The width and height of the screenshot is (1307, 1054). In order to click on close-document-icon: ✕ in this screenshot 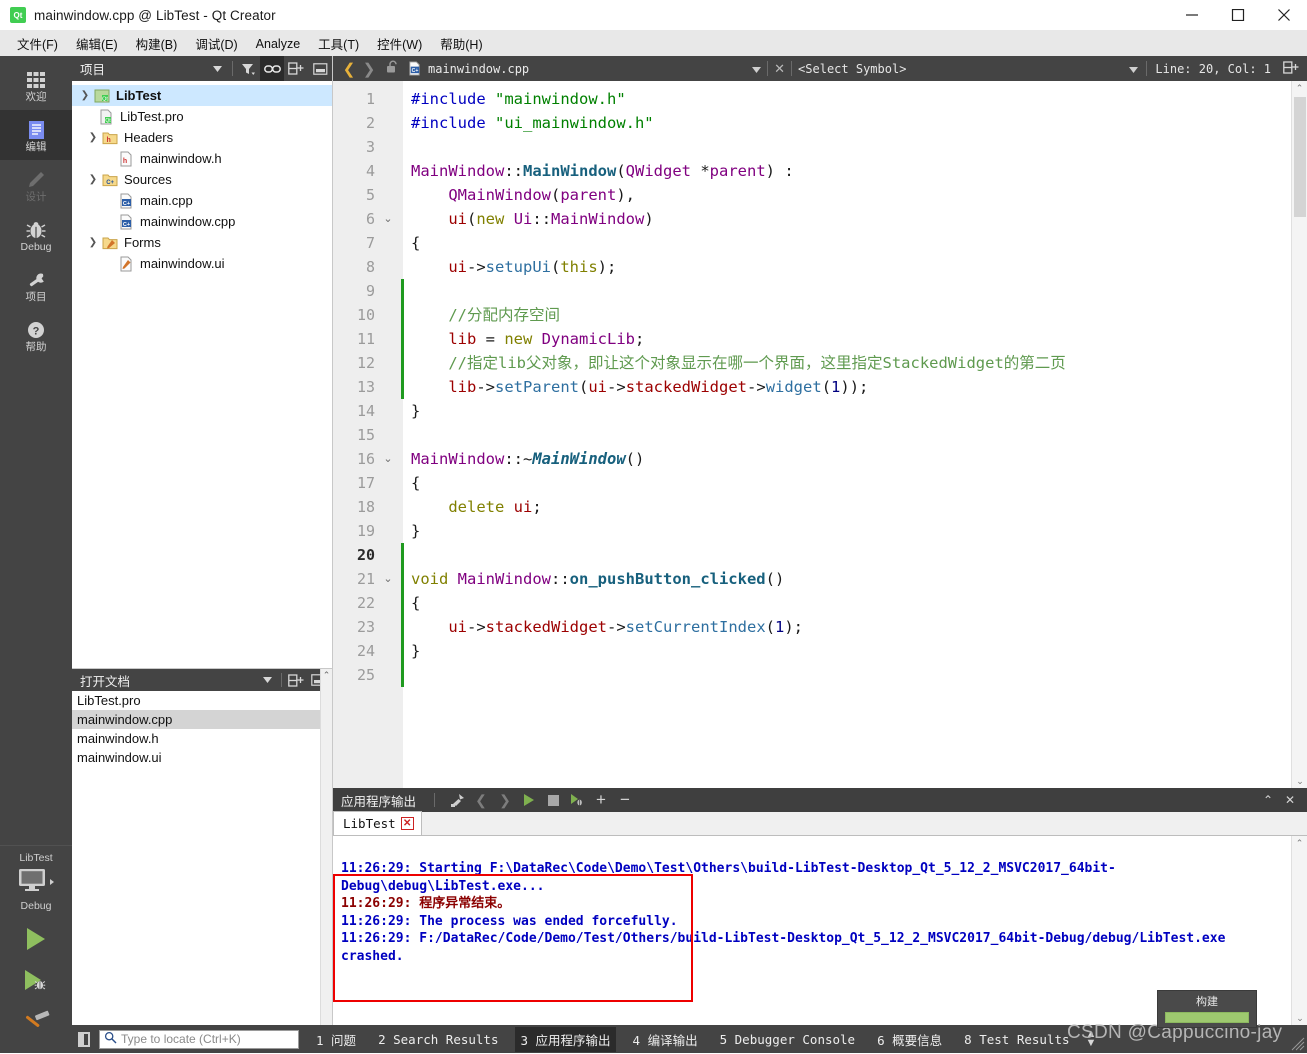, I will do `click(779, 69)`.